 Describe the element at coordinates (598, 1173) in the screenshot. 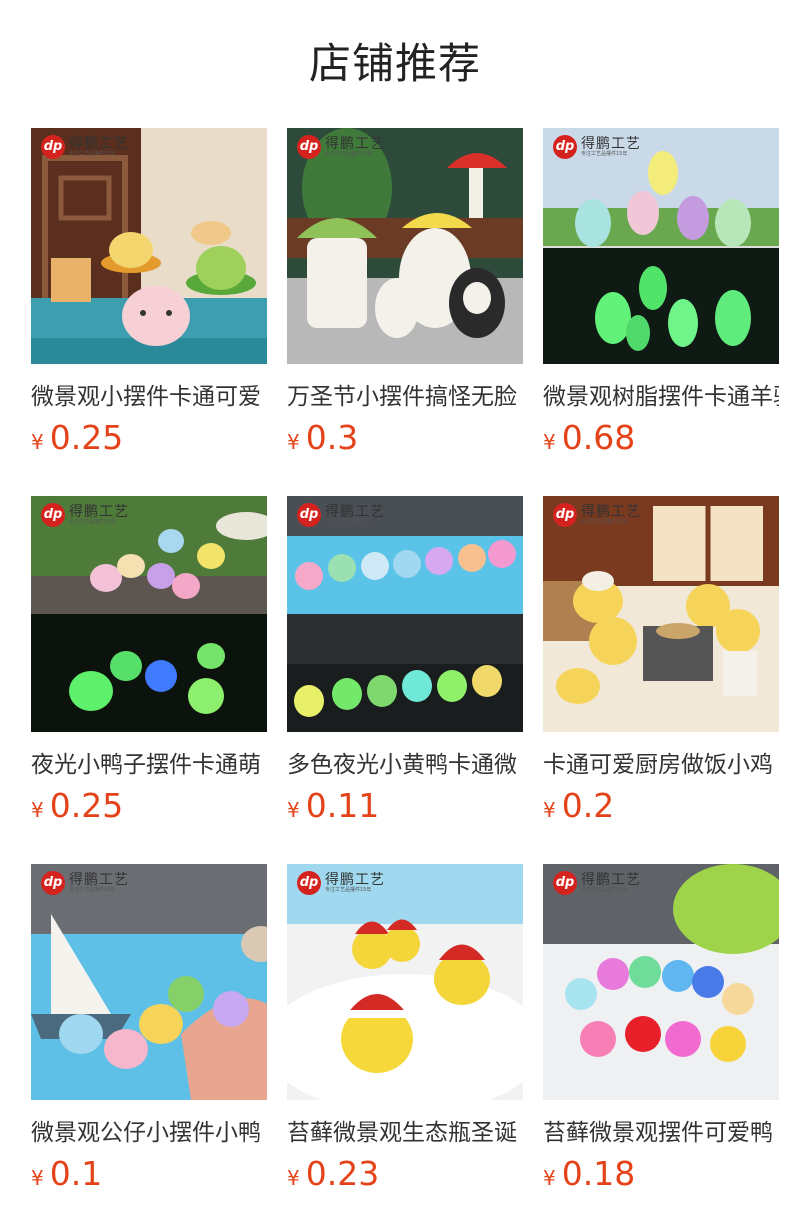

I see `price-value: 0.18` at that location.